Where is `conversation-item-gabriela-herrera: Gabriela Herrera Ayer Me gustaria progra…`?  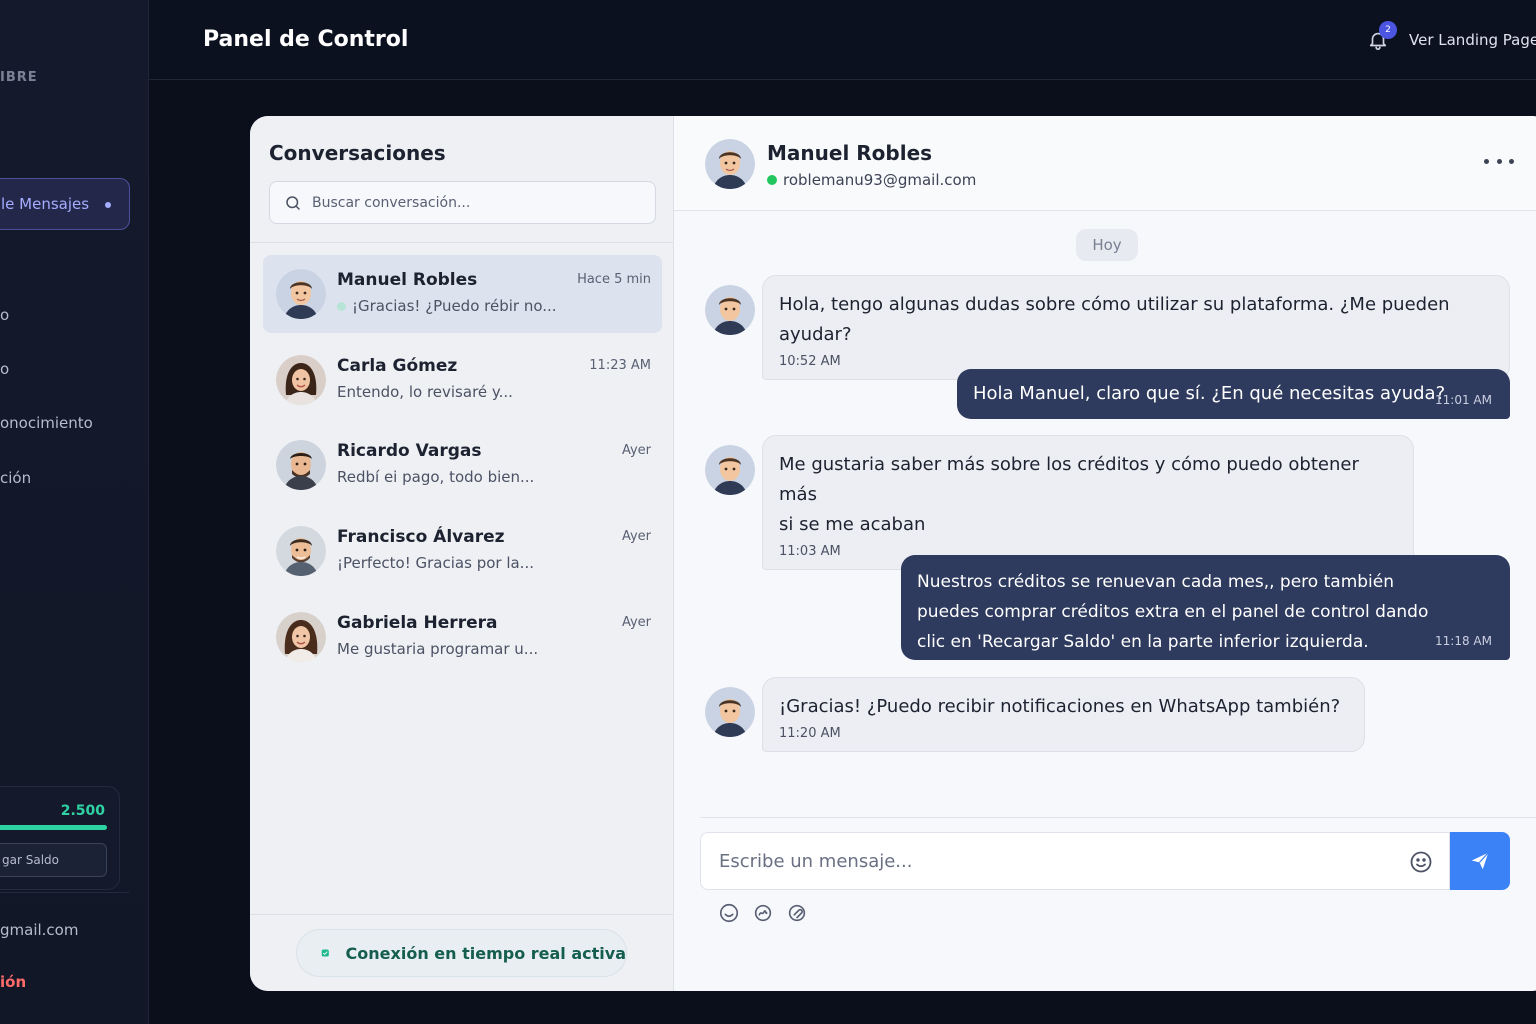
conversation-item-gabriela-herrera: Gabriela Herrera Ayer Me gustaria progra… is located at coordinates (462, 637).